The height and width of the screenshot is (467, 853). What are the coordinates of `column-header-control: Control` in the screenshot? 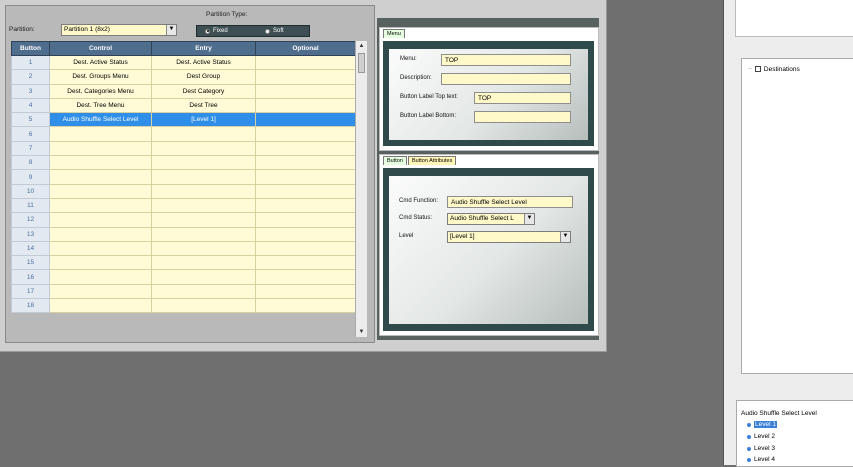 It's located at (100, 48).